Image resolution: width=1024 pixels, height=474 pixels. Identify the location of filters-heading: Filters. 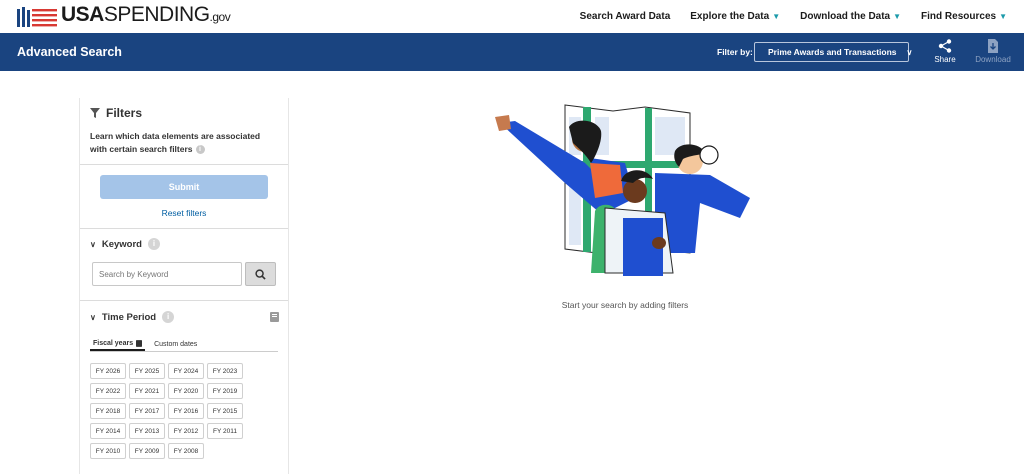
(116, 113).